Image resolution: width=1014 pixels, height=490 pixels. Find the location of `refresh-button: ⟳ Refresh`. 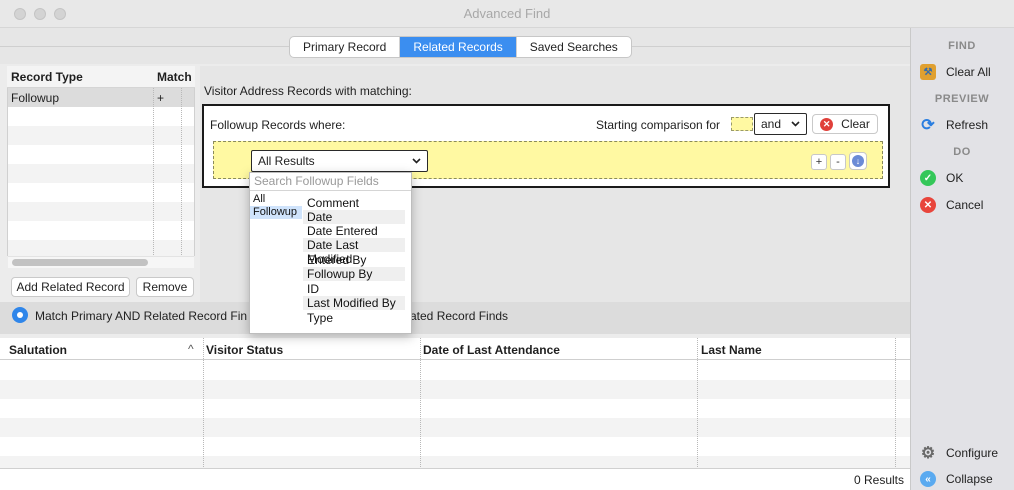

refresh-button: ⟳ Refresh is located at coordinates (954, 125).